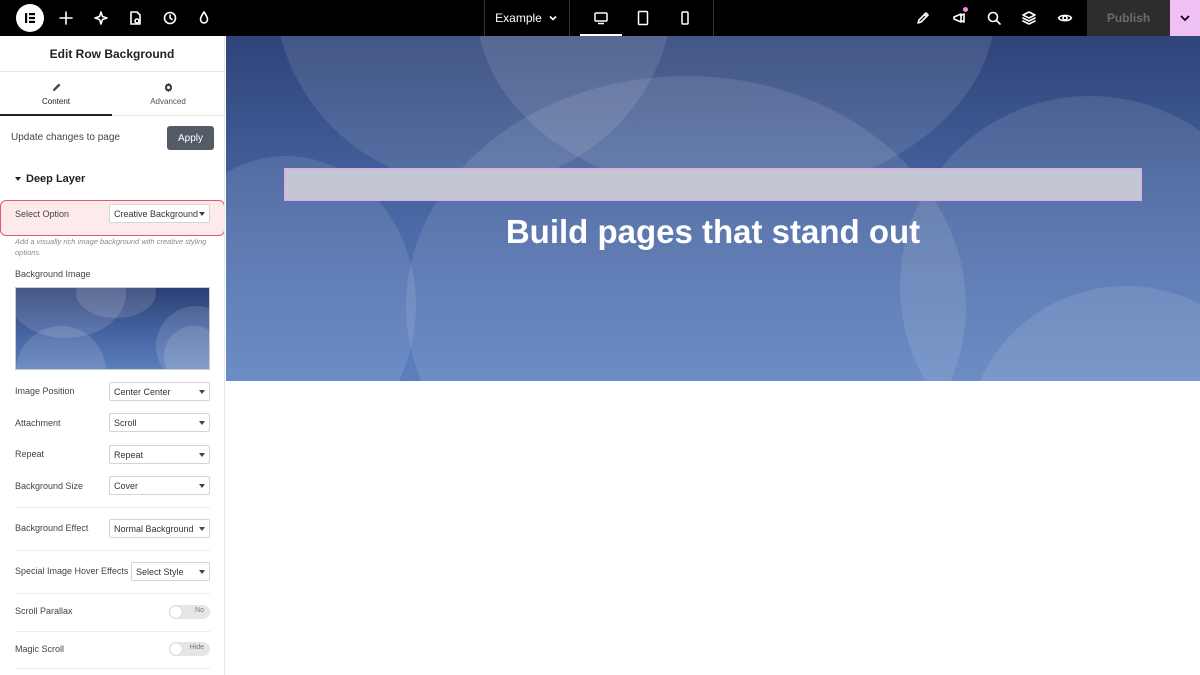 The height and width of the screenshot is (675, 1200). Describe the element at coordinates (66, 18) in the screenshot. I see `add-icon` at that location.